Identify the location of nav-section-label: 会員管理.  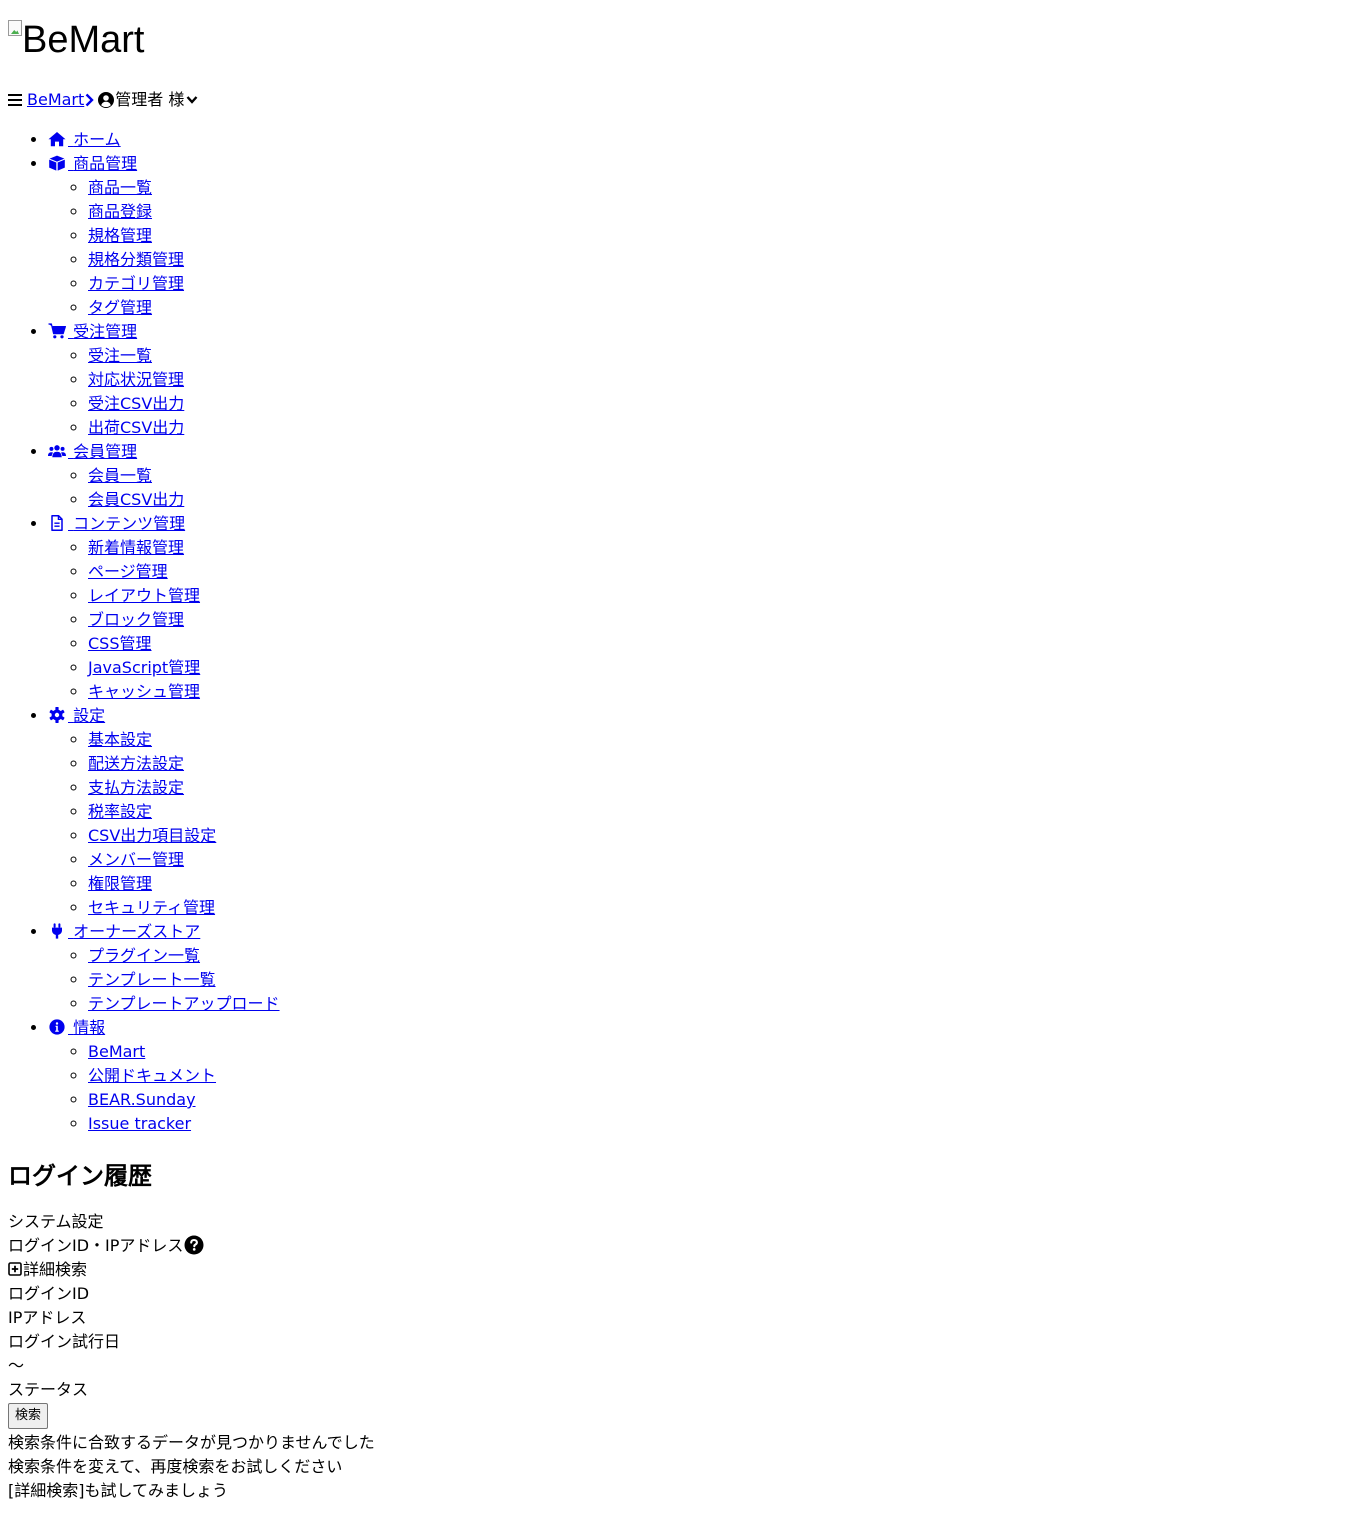
(105, 451).